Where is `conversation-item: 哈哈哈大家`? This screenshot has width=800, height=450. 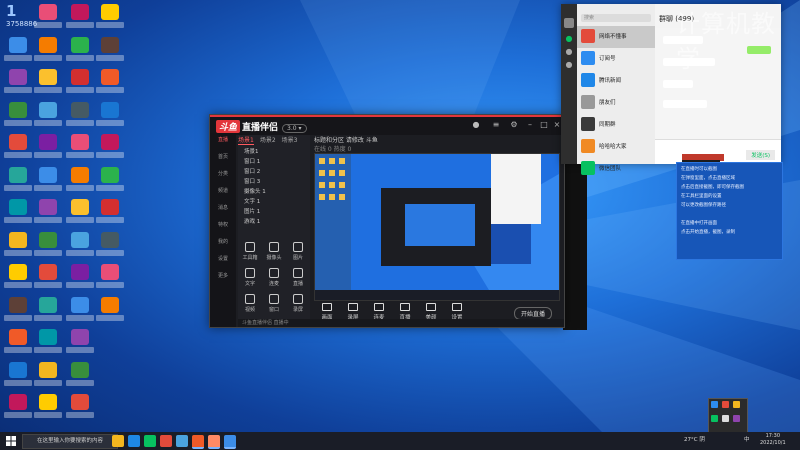 conversation-item: 哈哈哈大家 is located at coordinates (616, 147).